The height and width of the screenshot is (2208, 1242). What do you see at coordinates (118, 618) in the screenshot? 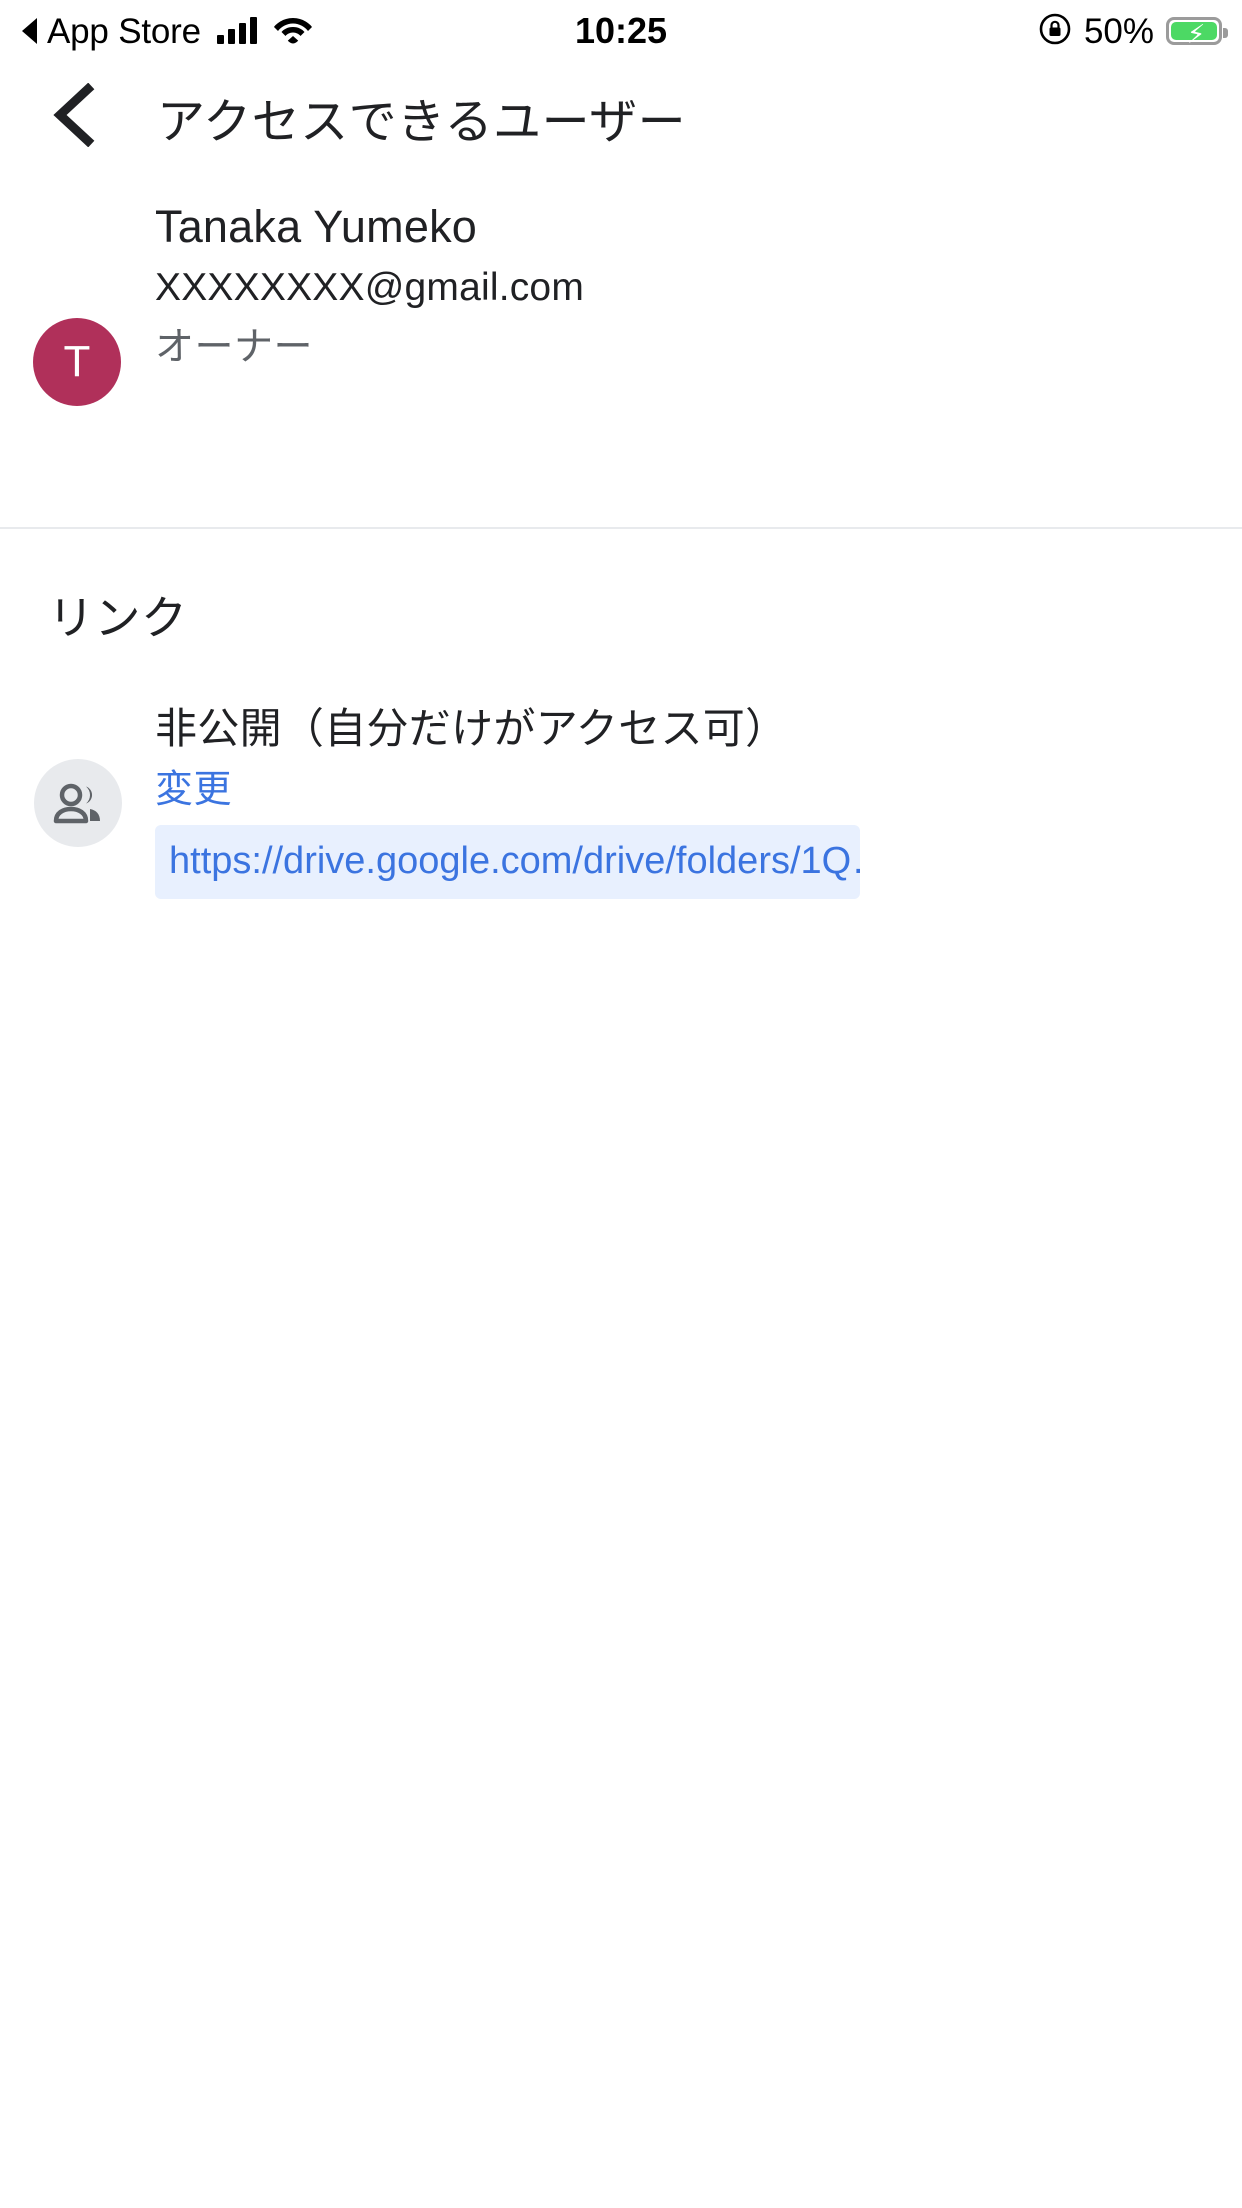
I see `link-section-header: リンク` at bounding box center [118, 618].